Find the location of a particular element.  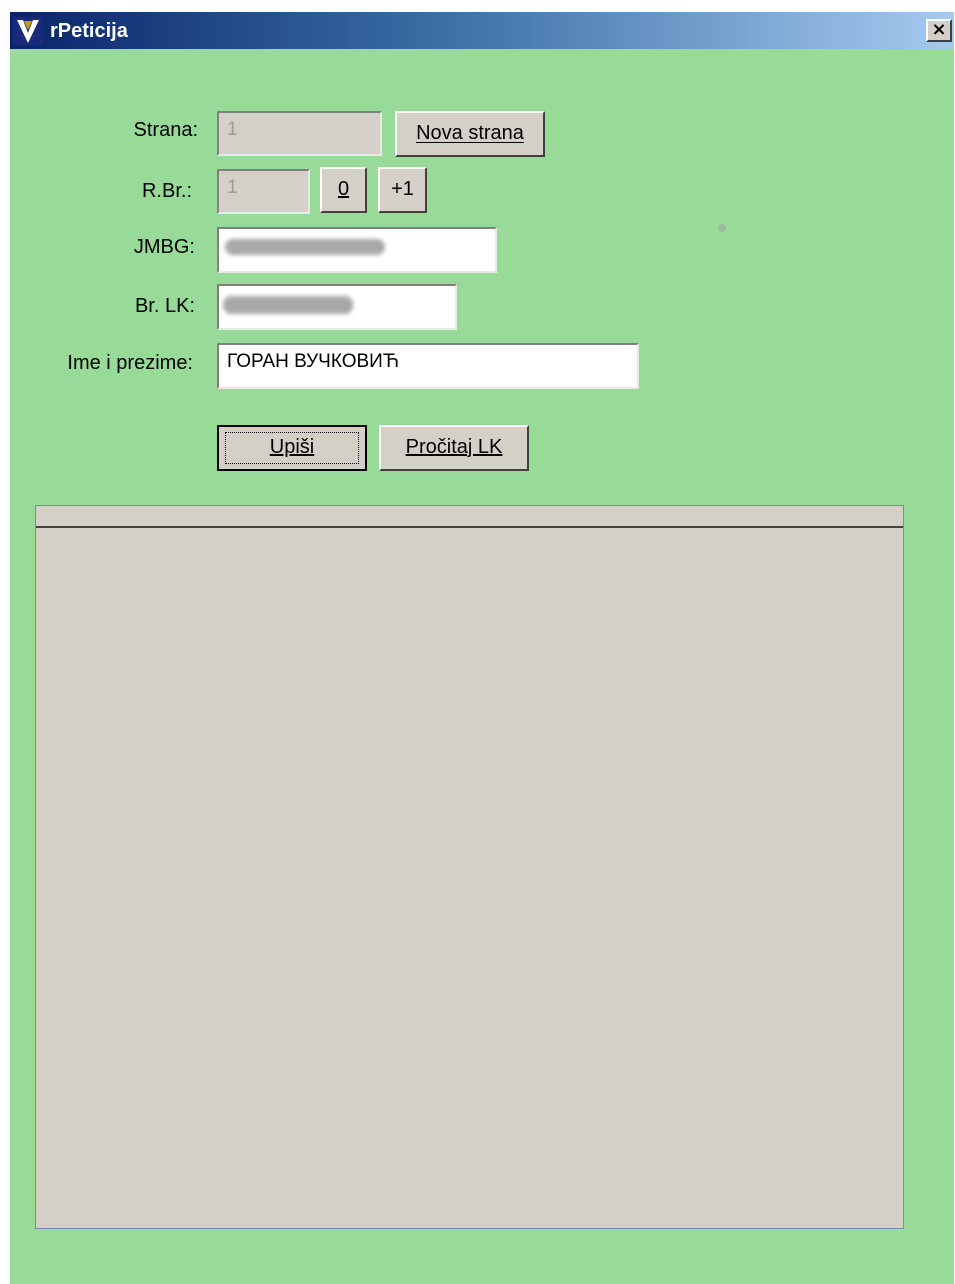

brlk-input is located at coordinates (337, 307).